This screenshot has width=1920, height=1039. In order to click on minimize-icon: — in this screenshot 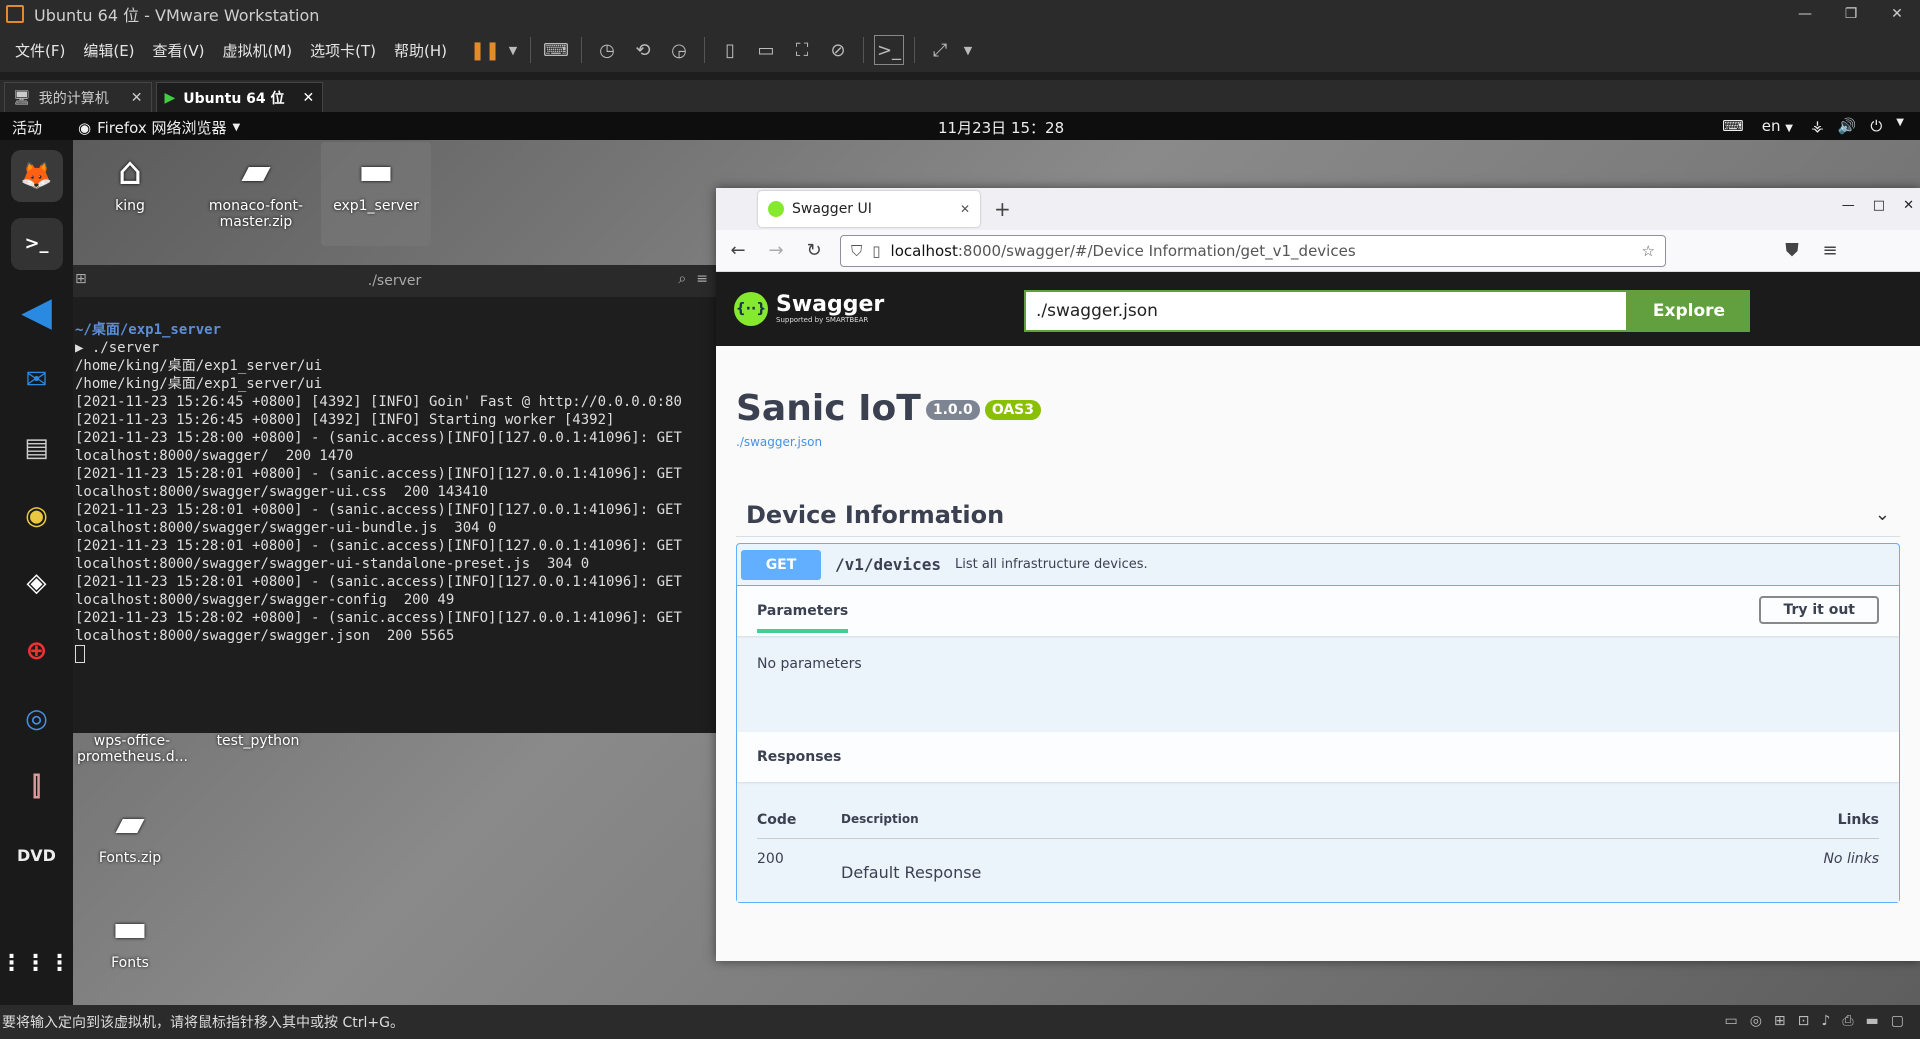, I will do `click(1848, 205)`.